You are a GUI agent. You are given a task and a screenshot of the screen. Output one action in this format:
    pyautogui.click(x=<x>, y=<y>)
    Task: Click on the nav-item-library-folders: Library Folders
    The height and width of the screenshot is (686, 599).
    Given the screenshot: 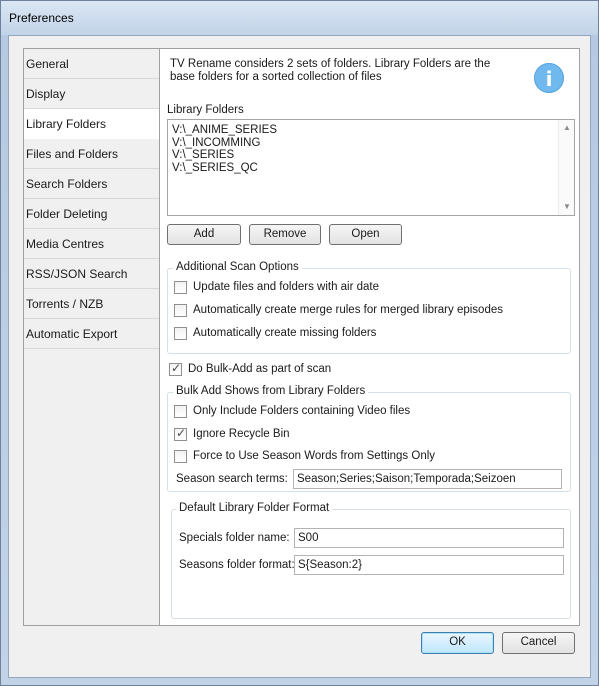 What is the action you would take?
    pyautogui.click(x=95, y=124)
    